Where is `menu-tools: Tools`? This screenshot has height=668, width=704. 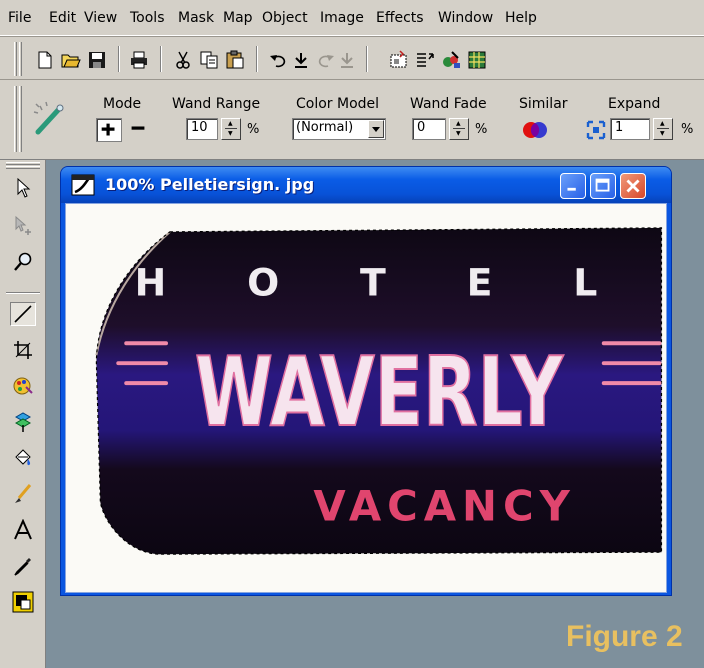
menu-tools: Tools is located at coordinates (147, 18).